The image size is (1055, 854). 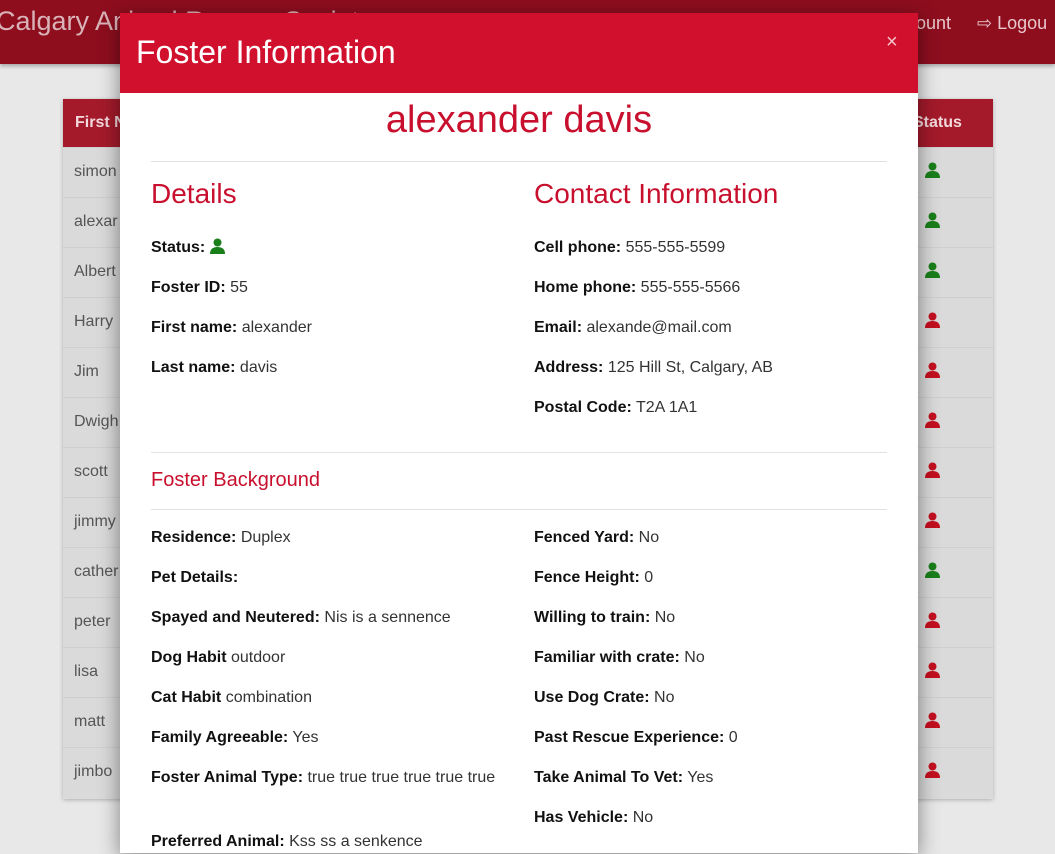 I want to click on background-field: Cat Habit combination, so click(x=231, y=698).